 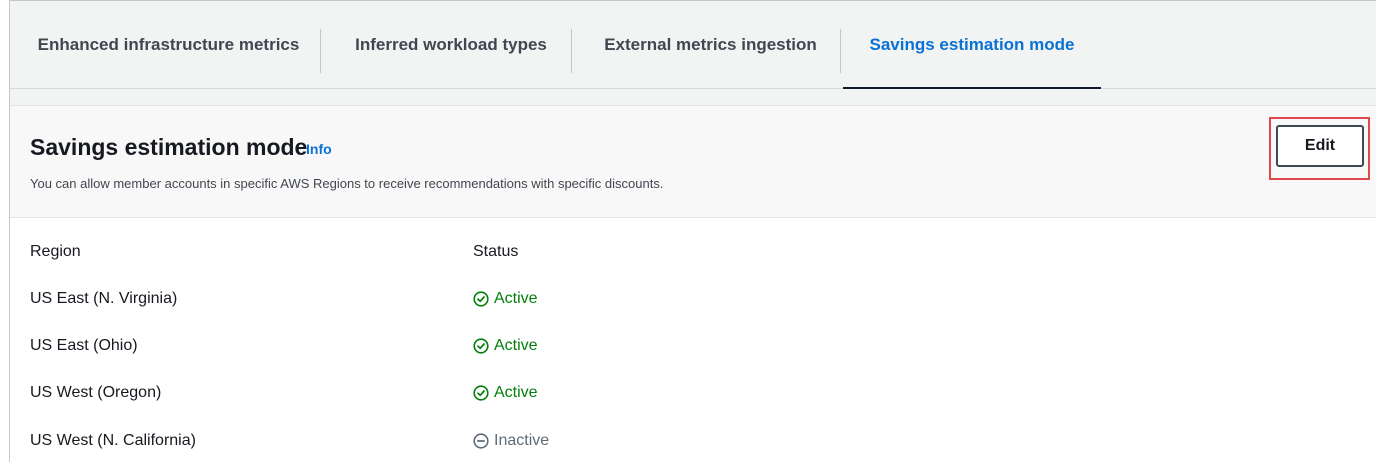 What do you see at coordinates (113, 440) in the screenshot?
I see `region-cell: US West (N. California)` at bounding box center [113, 440].